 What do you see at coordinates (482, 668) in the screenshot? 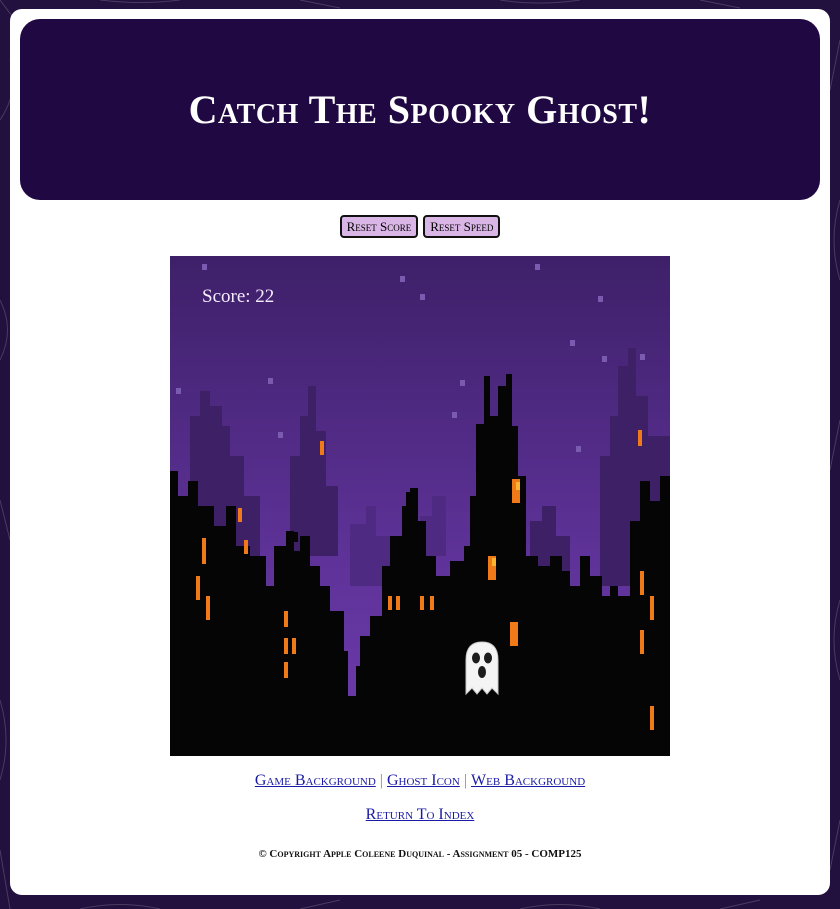
I see `ghost-icon` at bounding box center [482, 668].